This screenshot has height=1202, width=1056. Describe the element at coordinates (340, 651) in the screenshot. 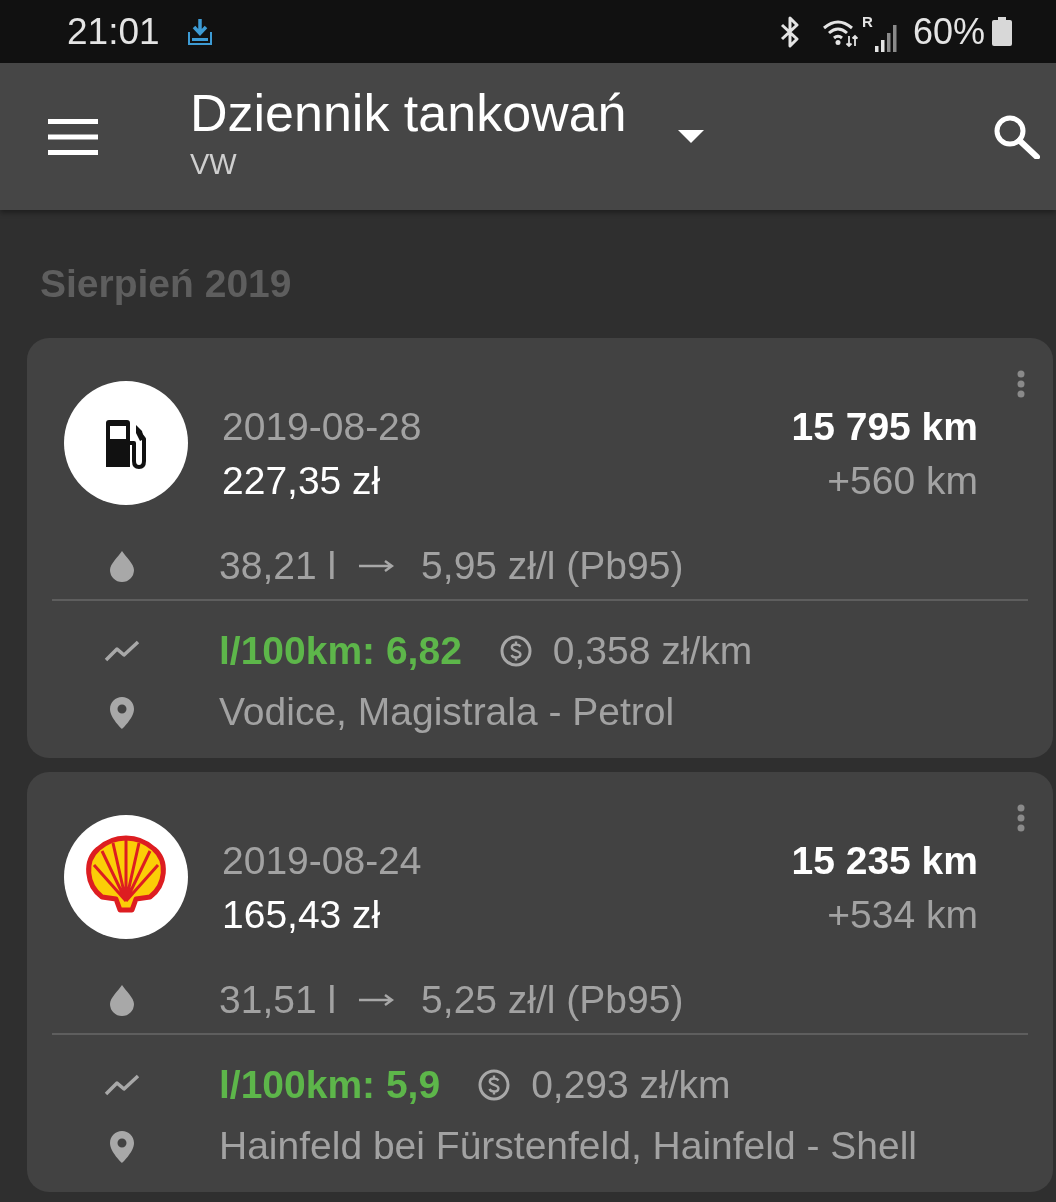

I see `fuel-consumption: l/100km: 6,82` at that location.